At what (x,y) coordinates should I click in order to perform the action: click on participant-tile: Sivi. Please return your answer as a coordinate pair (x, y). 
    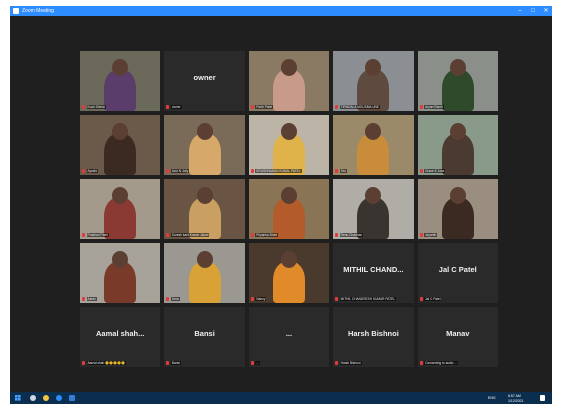
    Looking at the image, I should click on (373, 145).